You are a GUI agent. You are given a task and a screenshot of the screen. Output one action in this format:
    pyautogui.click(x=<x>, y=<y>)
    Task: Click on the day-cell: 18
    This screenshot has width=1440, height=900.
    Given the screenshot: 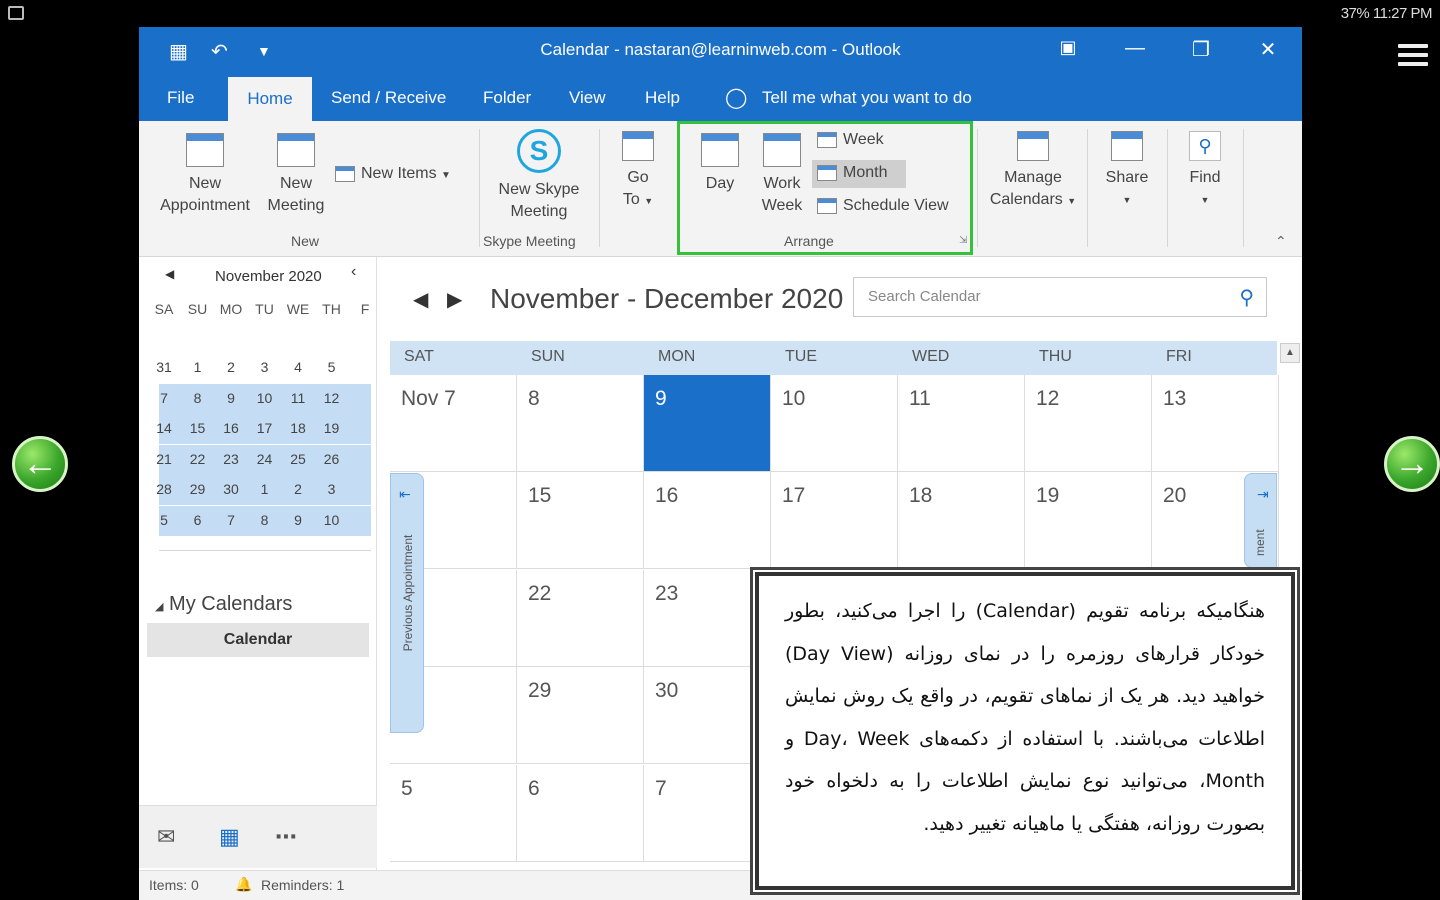 What is the action you would take?
    pyautogui.click(x=961, y=521)
    